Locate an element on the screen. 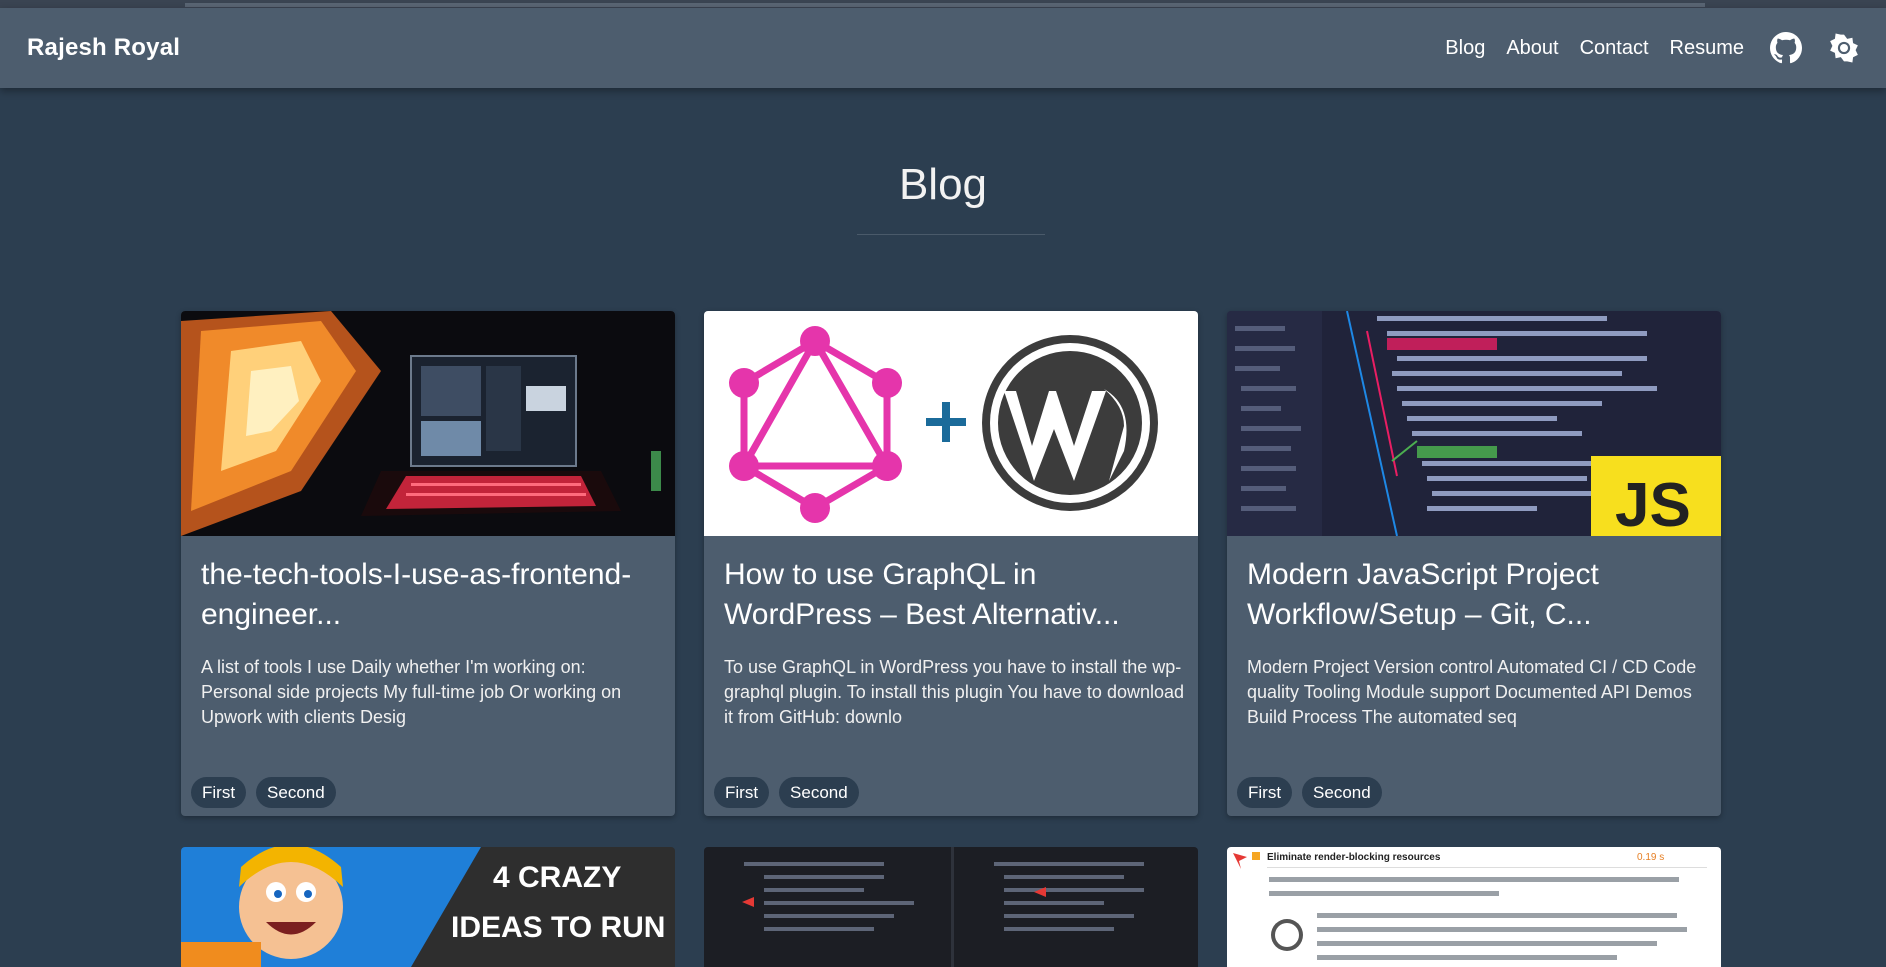 The image size is (1886, 967). svg-text: JS is located at coordinates (1653, 503).